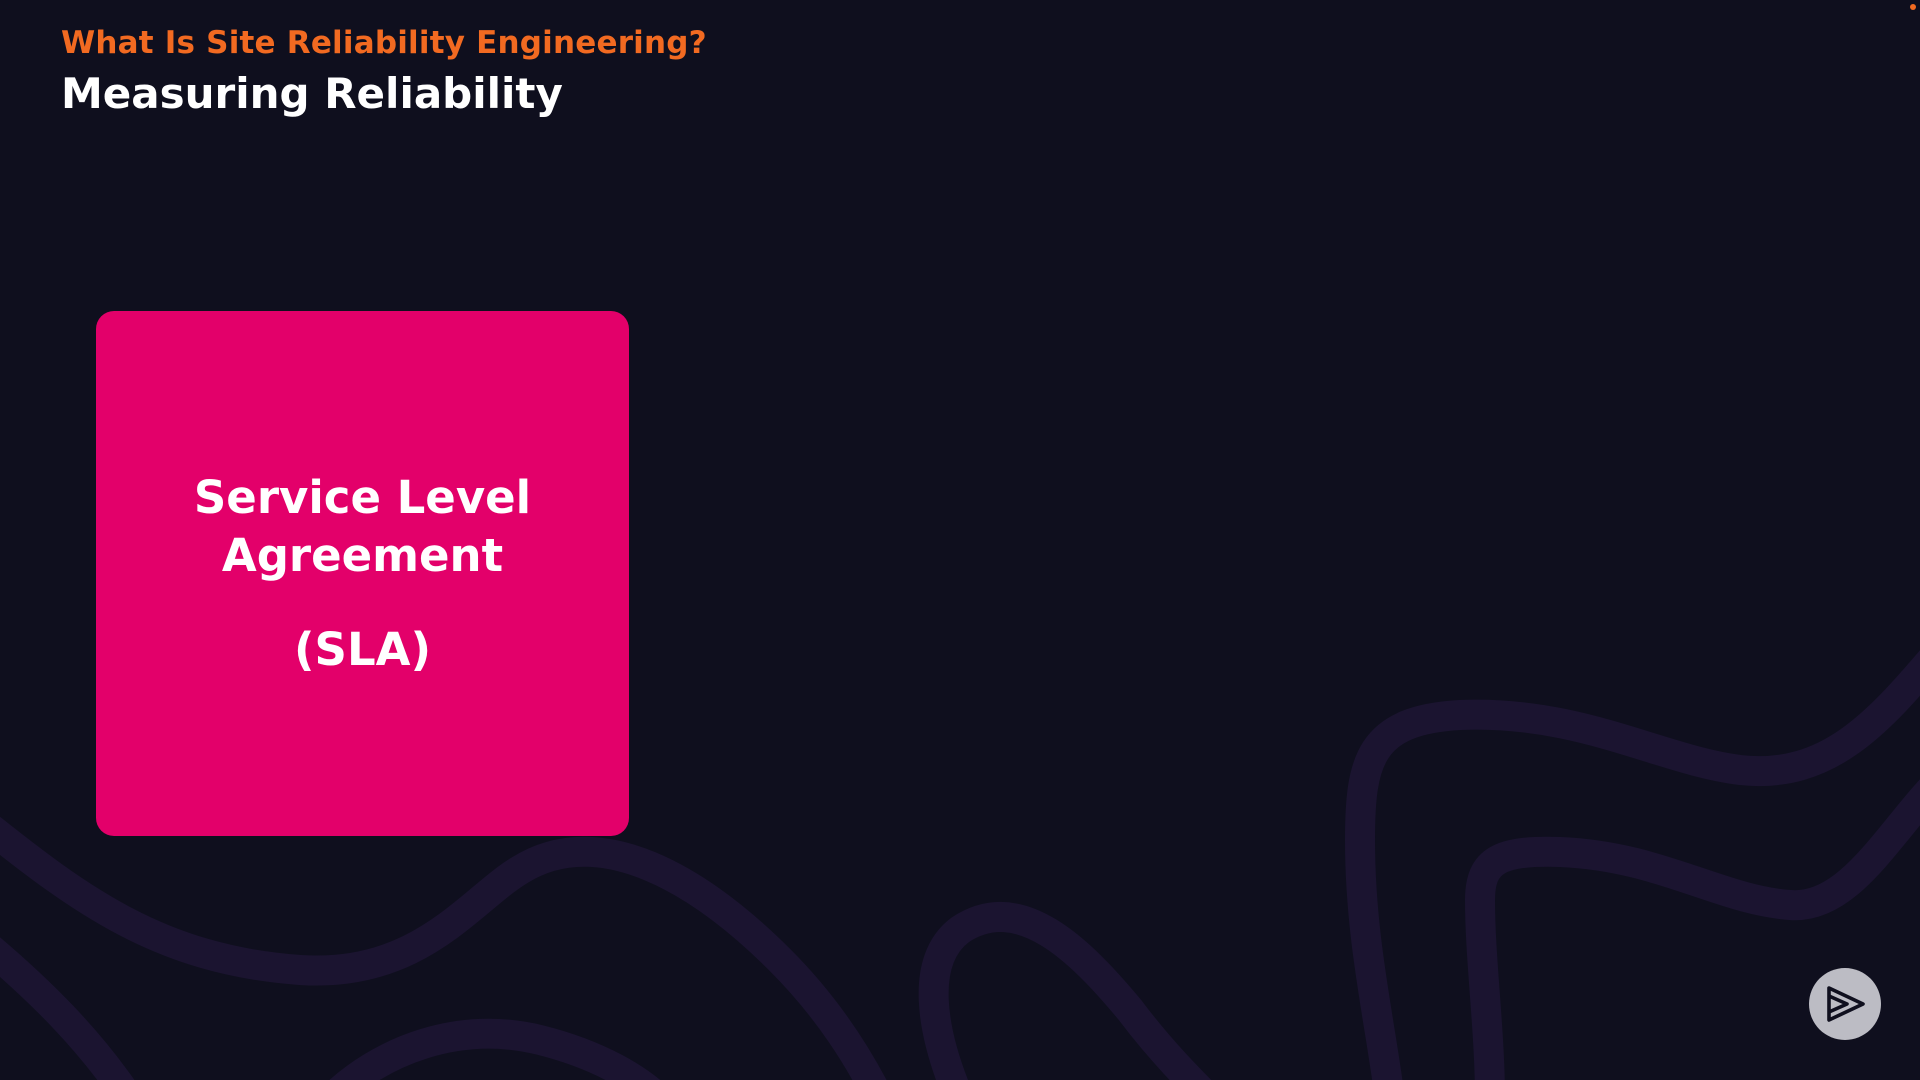 The image size is (1920, 1080). Describe the element at coordinates (1913, 7) in the screenshot. I see `status-dot` at that location.